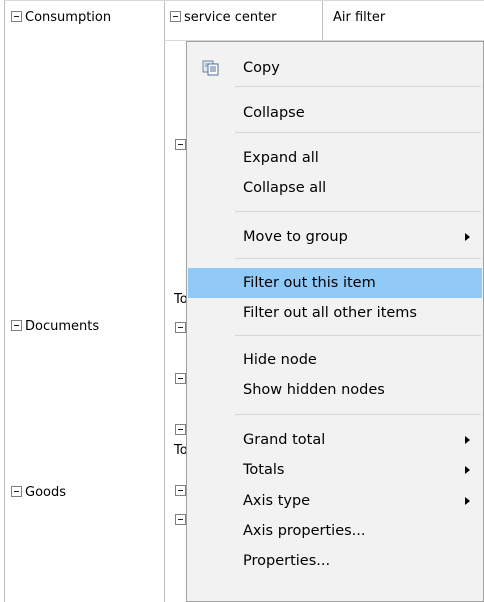 The width and height of the screenshot is (484, 602). Describe the element at coordinates (210, 68) in the screenshot. I see `copy-icon` at that location.